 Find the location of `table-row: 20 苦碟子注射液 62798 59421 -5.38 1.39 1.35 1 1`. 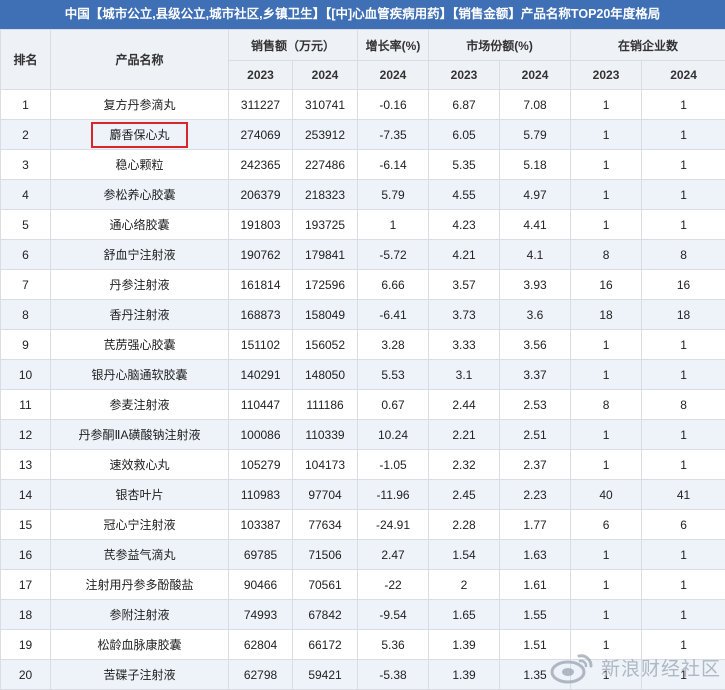

table-row: 20 苦碟子注射液 62798 59421 -5.38 1.39 1.35 1 1 is located at coordinates (362, 674).